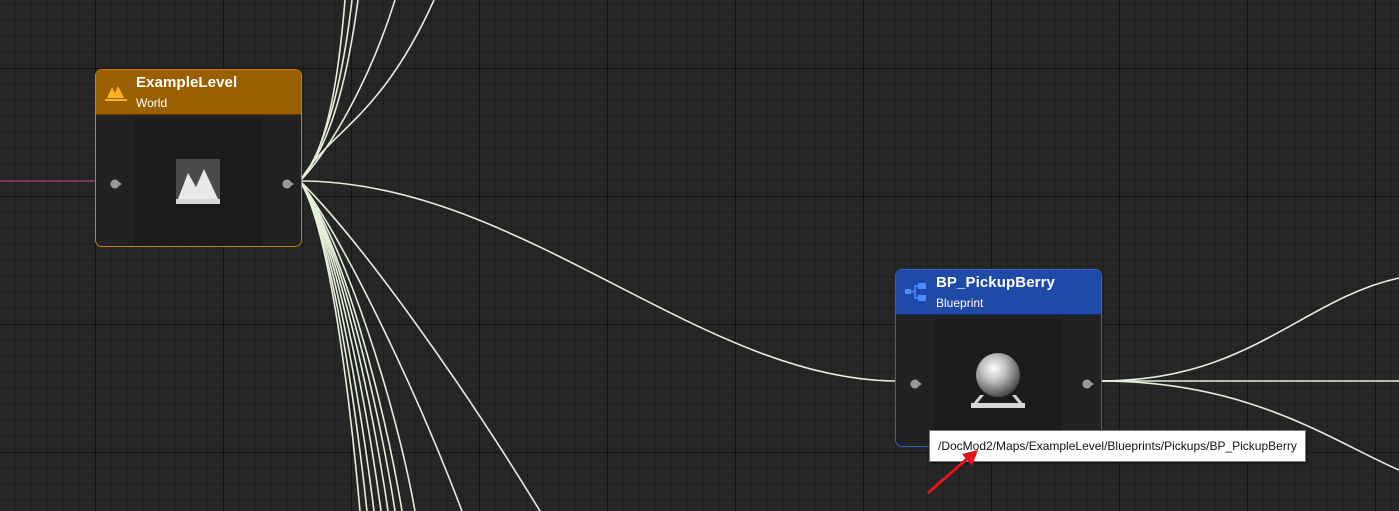  I want to click on world-thumbnail, so click(198, 182).